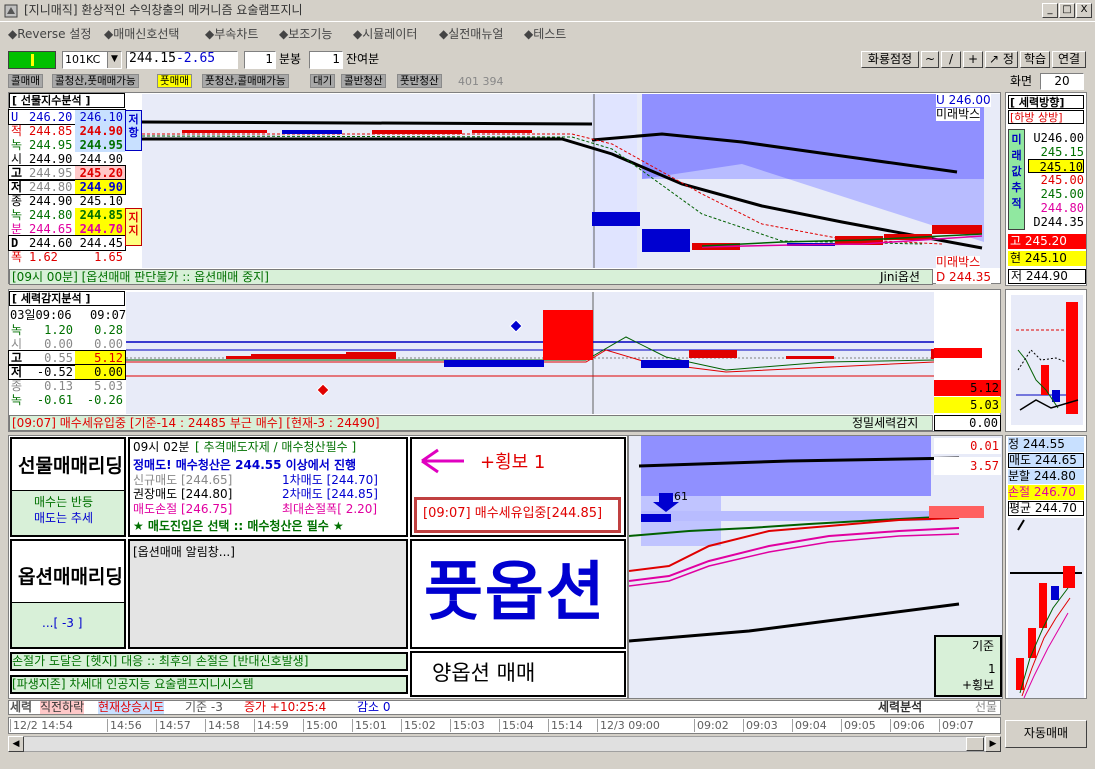  Describe the element at coordinates (978, 685) in the screenshot. I see `base-sub: +횡보` at that location.